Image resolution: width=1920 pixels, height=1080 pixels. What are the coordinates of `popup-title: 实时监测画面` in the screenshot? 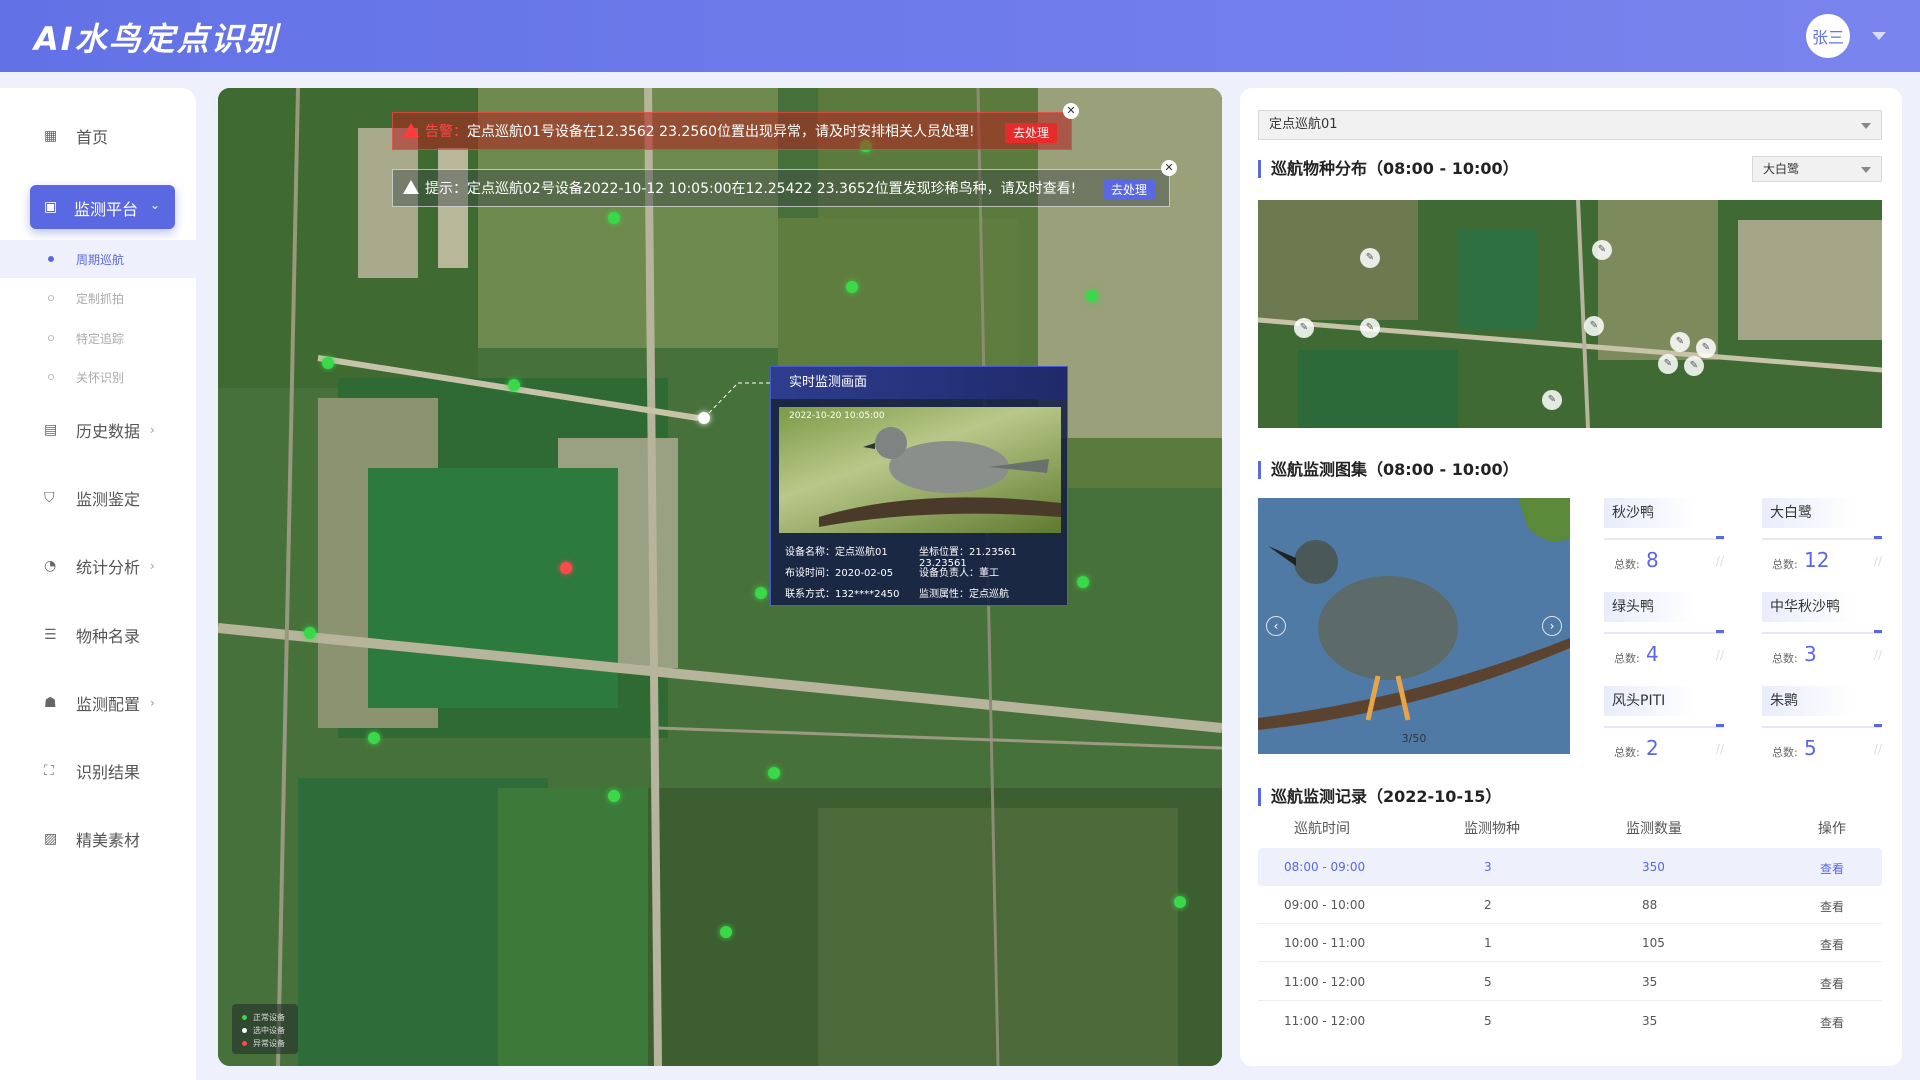 It's located at (919, 383).